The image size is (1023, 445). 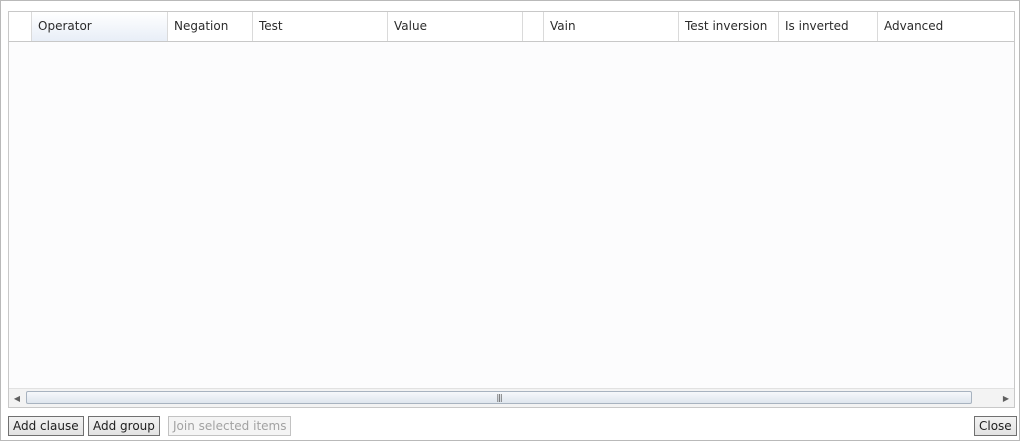 I want to click on column-header-operator: Operator, so click(x=100, y=26).